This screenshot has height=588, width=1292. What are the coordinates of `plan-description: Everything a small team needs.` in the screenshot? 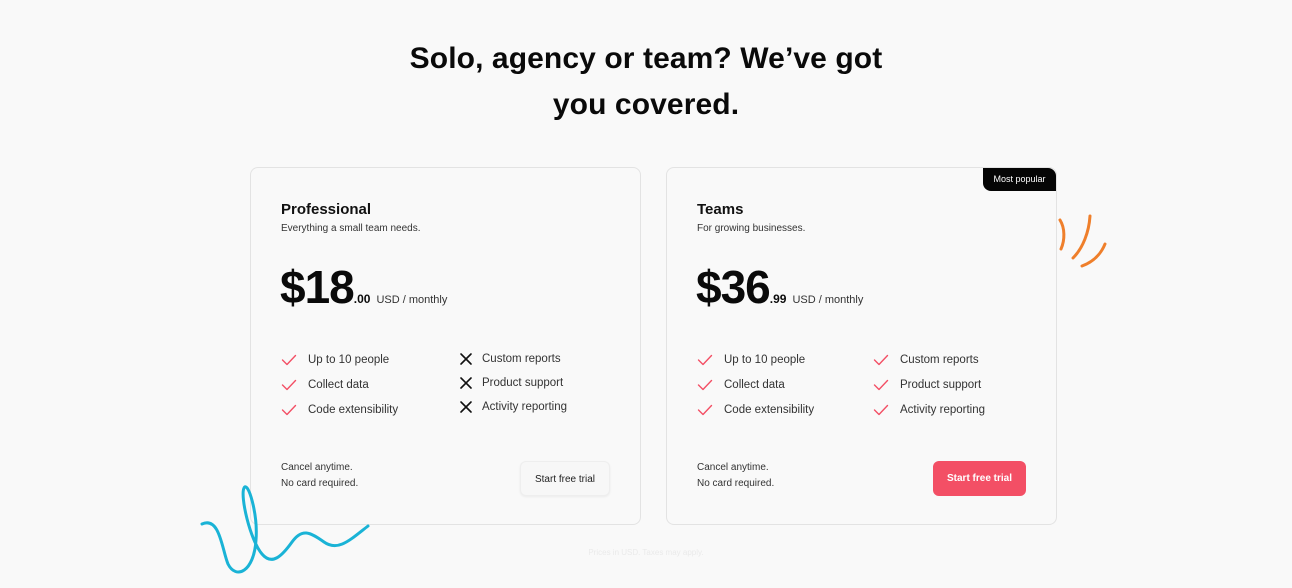 It's located at (351, 228).